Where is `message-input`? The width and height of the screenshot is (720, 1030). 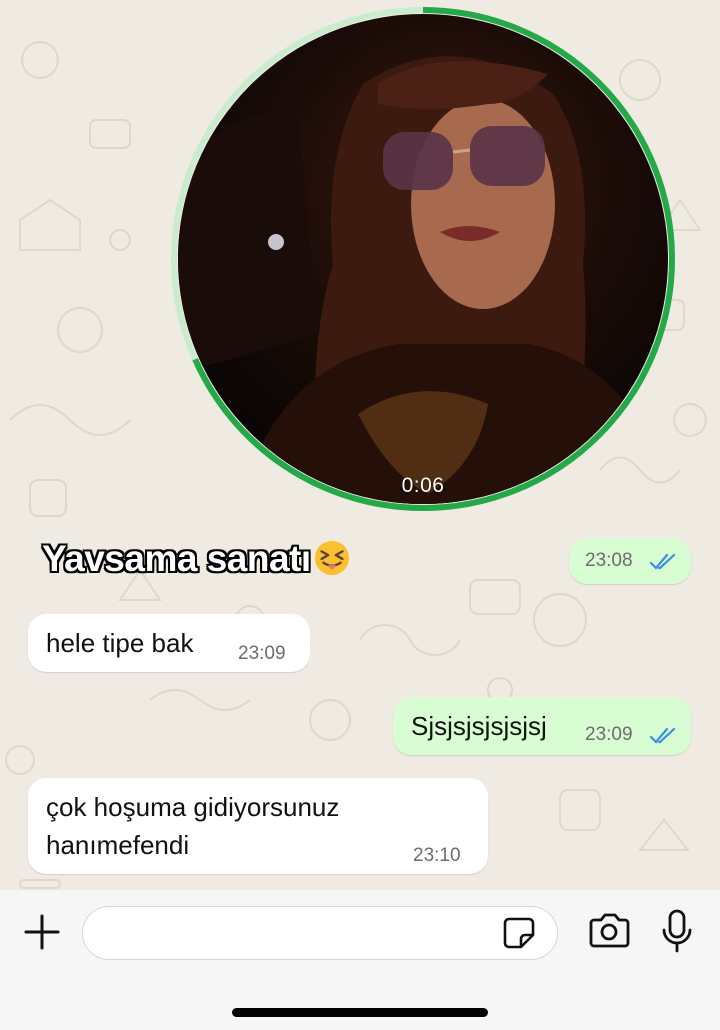
message-input is located at coordinates (298, 933).